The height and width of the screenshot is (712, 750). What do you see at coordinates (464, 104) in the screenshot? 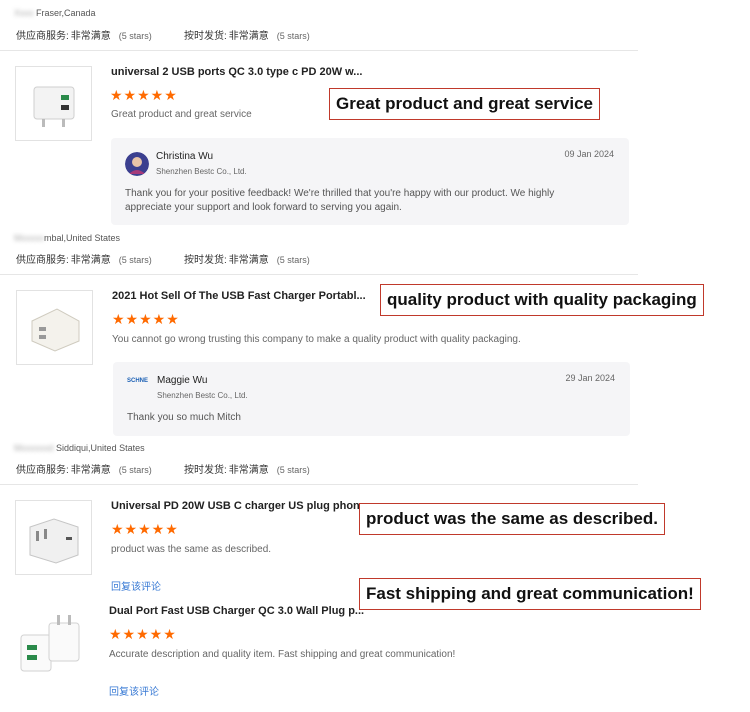
I see `review-callout: Great product and great service` at bounding box center [464, 104].